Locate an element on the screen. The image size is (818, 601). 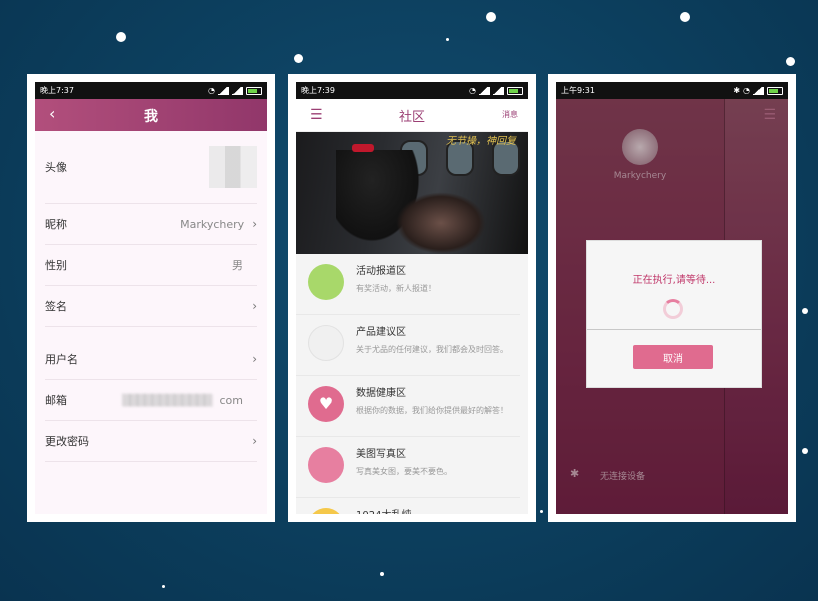
logo-icon is located at coordinates (326, 343).